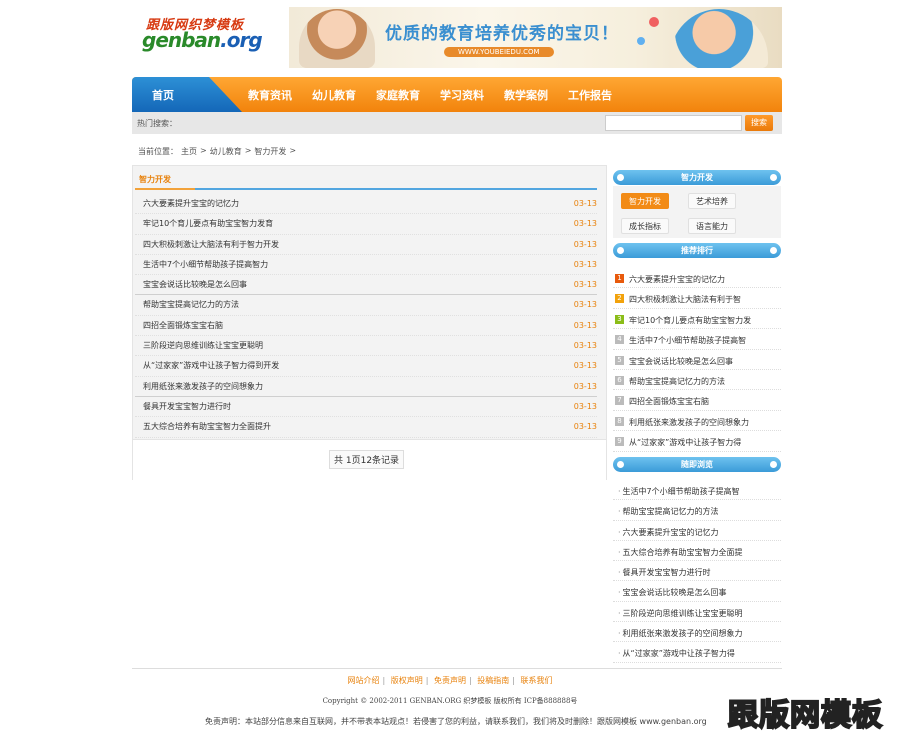  I want to click on article-title: 生活中7个小细节帮助孩子提高智力, so click(205, 265).